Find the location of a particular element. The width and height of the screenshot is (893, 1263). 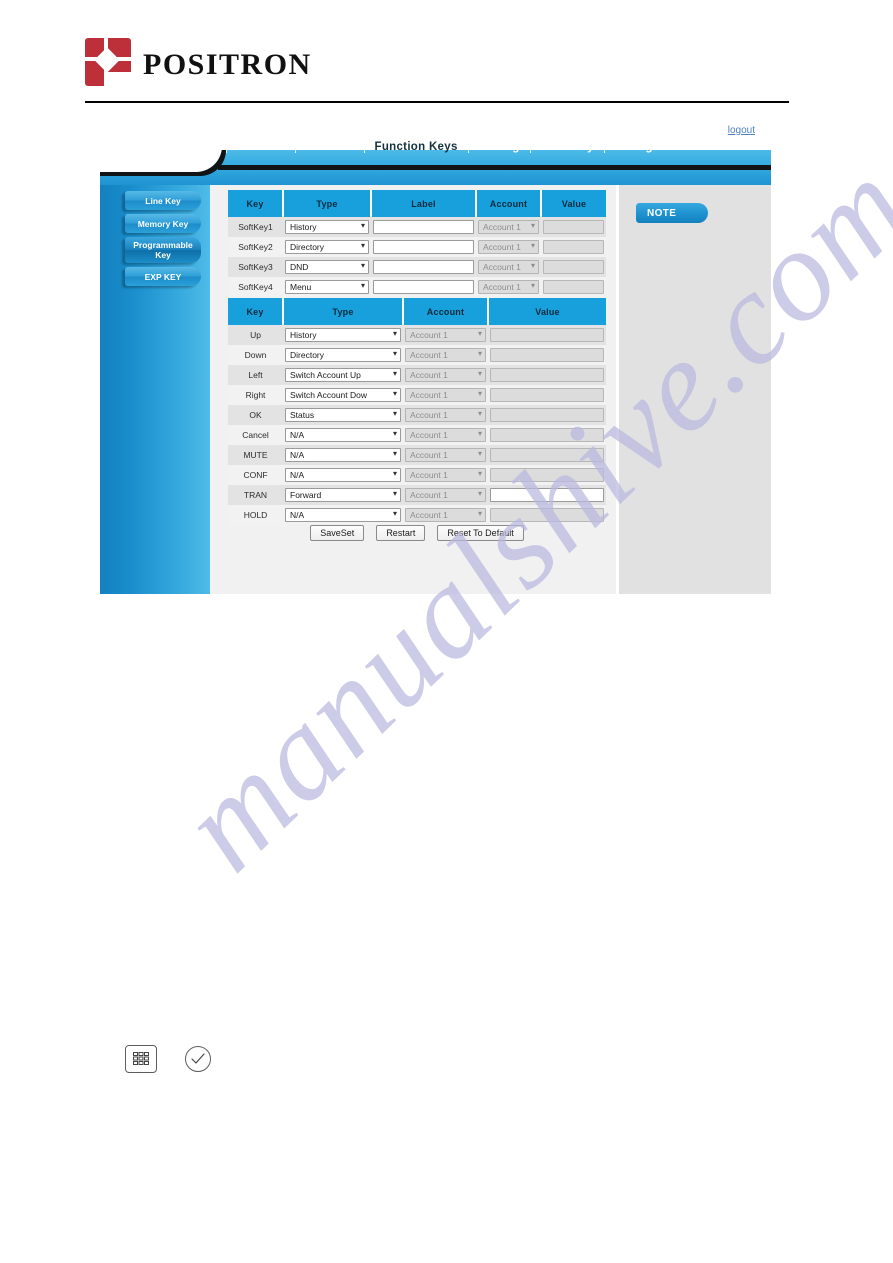

programmable-type-cell: Directory is located at coordinates (343, 355).